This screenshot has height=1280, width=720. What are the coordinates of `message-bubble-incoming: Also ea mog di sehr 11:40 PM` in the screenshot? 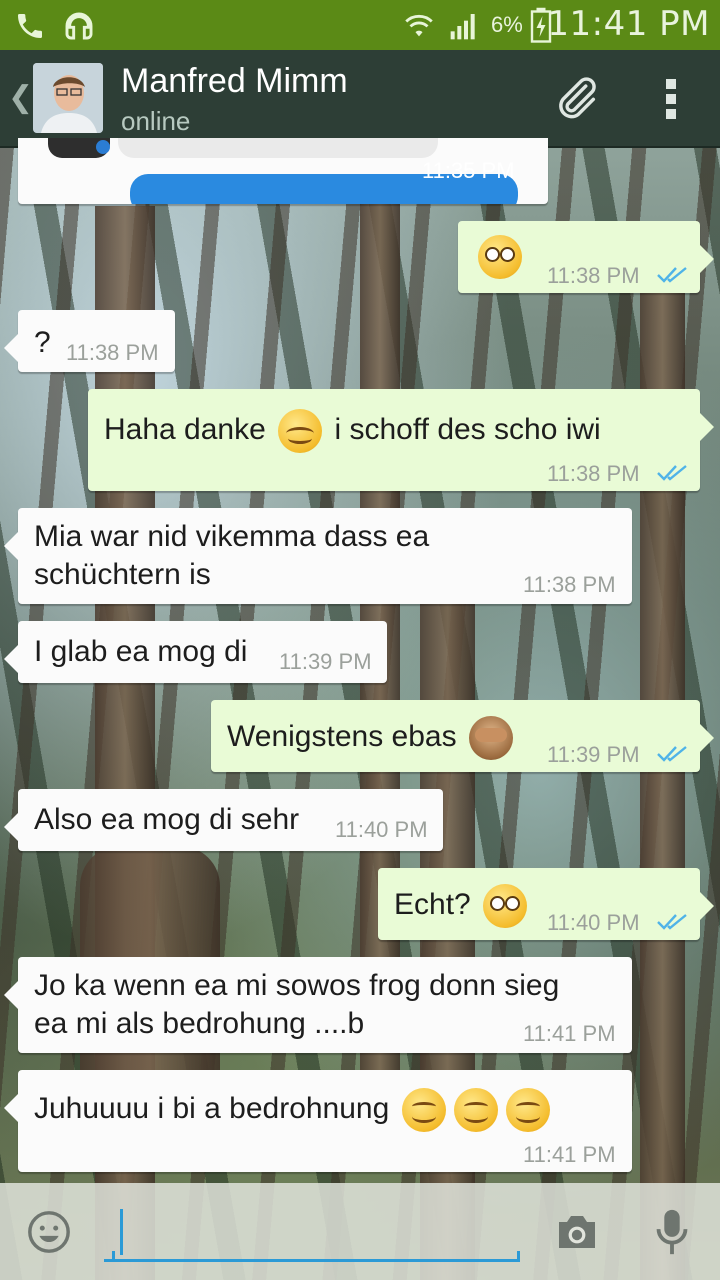 It's located at (223, 820).